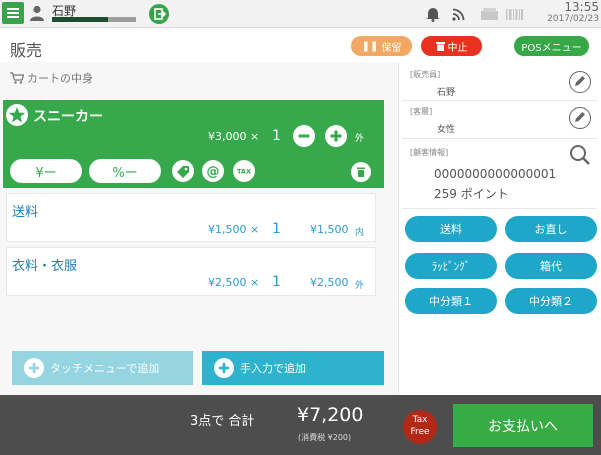 This screenshot has height=455, width=601. I want to click on manual-add-label: 手入力で追加, so click(273, 368).